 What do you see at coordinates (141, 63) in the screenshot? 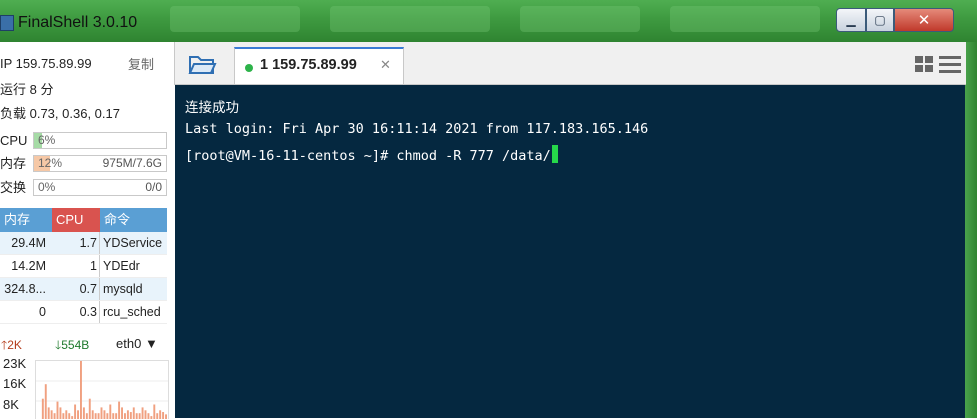
I see `copy-ip-button: 复制` at bounding box center [141, 63].